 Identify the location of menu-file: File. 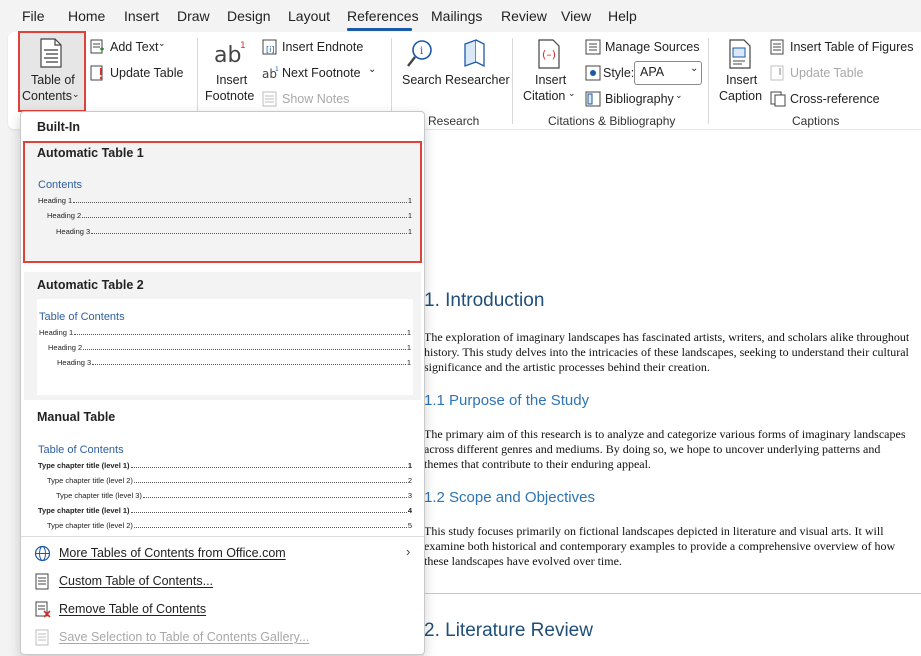
(33, 16).